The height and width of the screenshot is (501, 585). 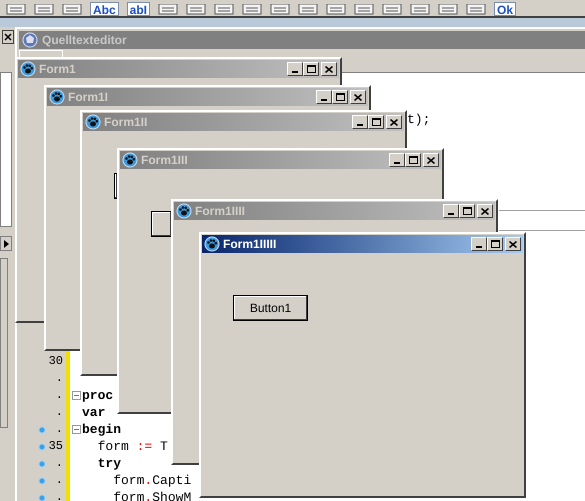 What do you see at coordinates (220, 211) in the screenshot?
I see `window-title: Form1IIII` at bounding box center [220, 211].